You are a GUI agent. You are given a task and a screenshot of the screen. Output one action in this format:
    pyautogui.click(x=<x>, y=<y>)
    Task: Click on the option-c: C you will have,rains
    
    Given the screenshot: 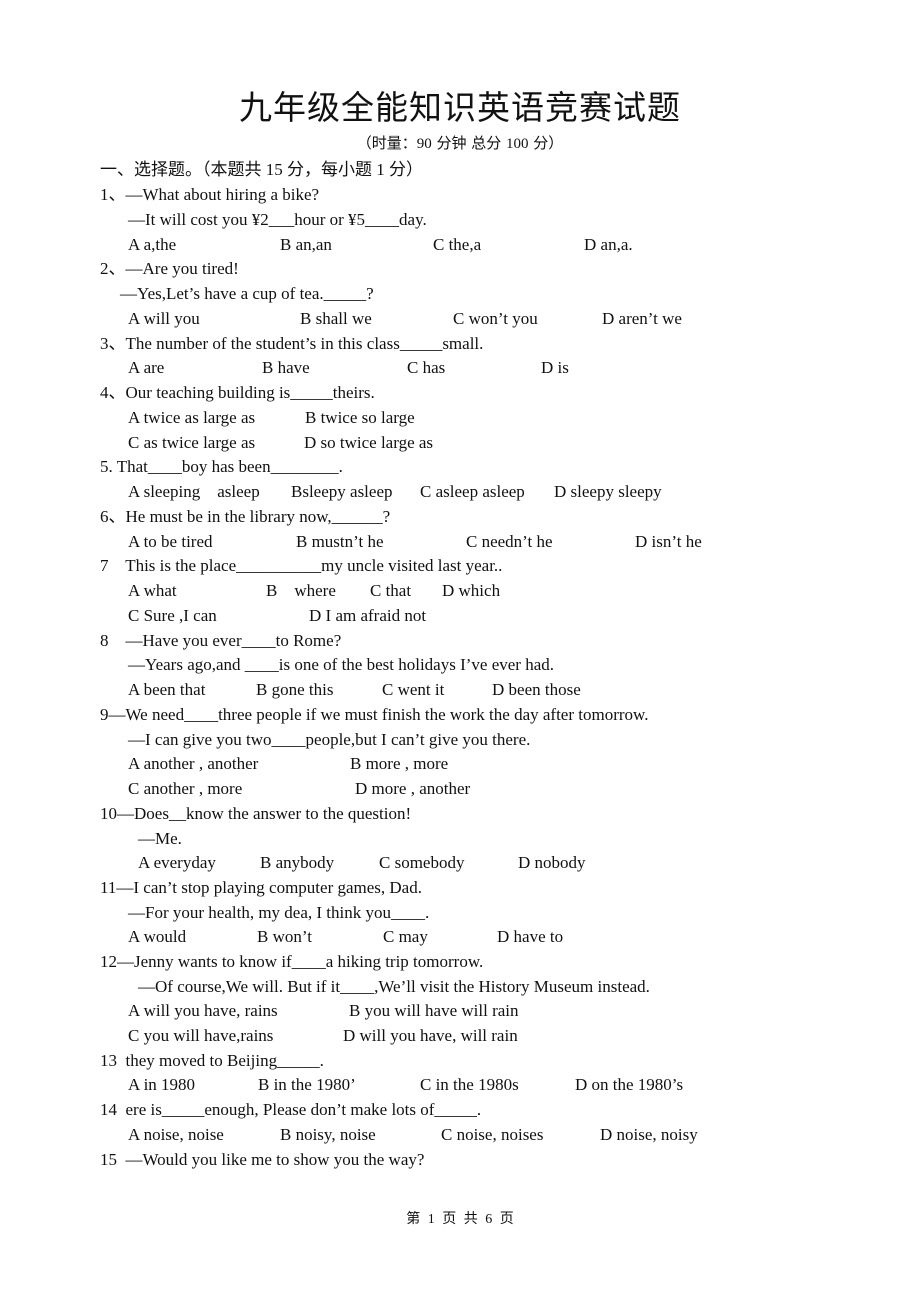 What is the action you would take?
    pyautogui.click(x=201, y=1035)
    